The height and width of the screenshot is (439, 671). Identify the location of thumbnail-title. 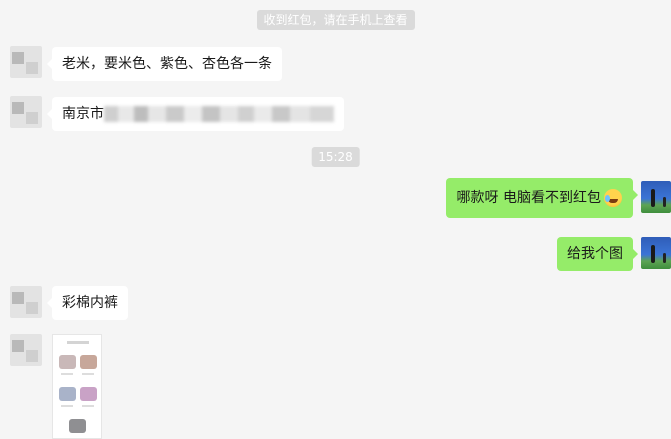
(78, 342).